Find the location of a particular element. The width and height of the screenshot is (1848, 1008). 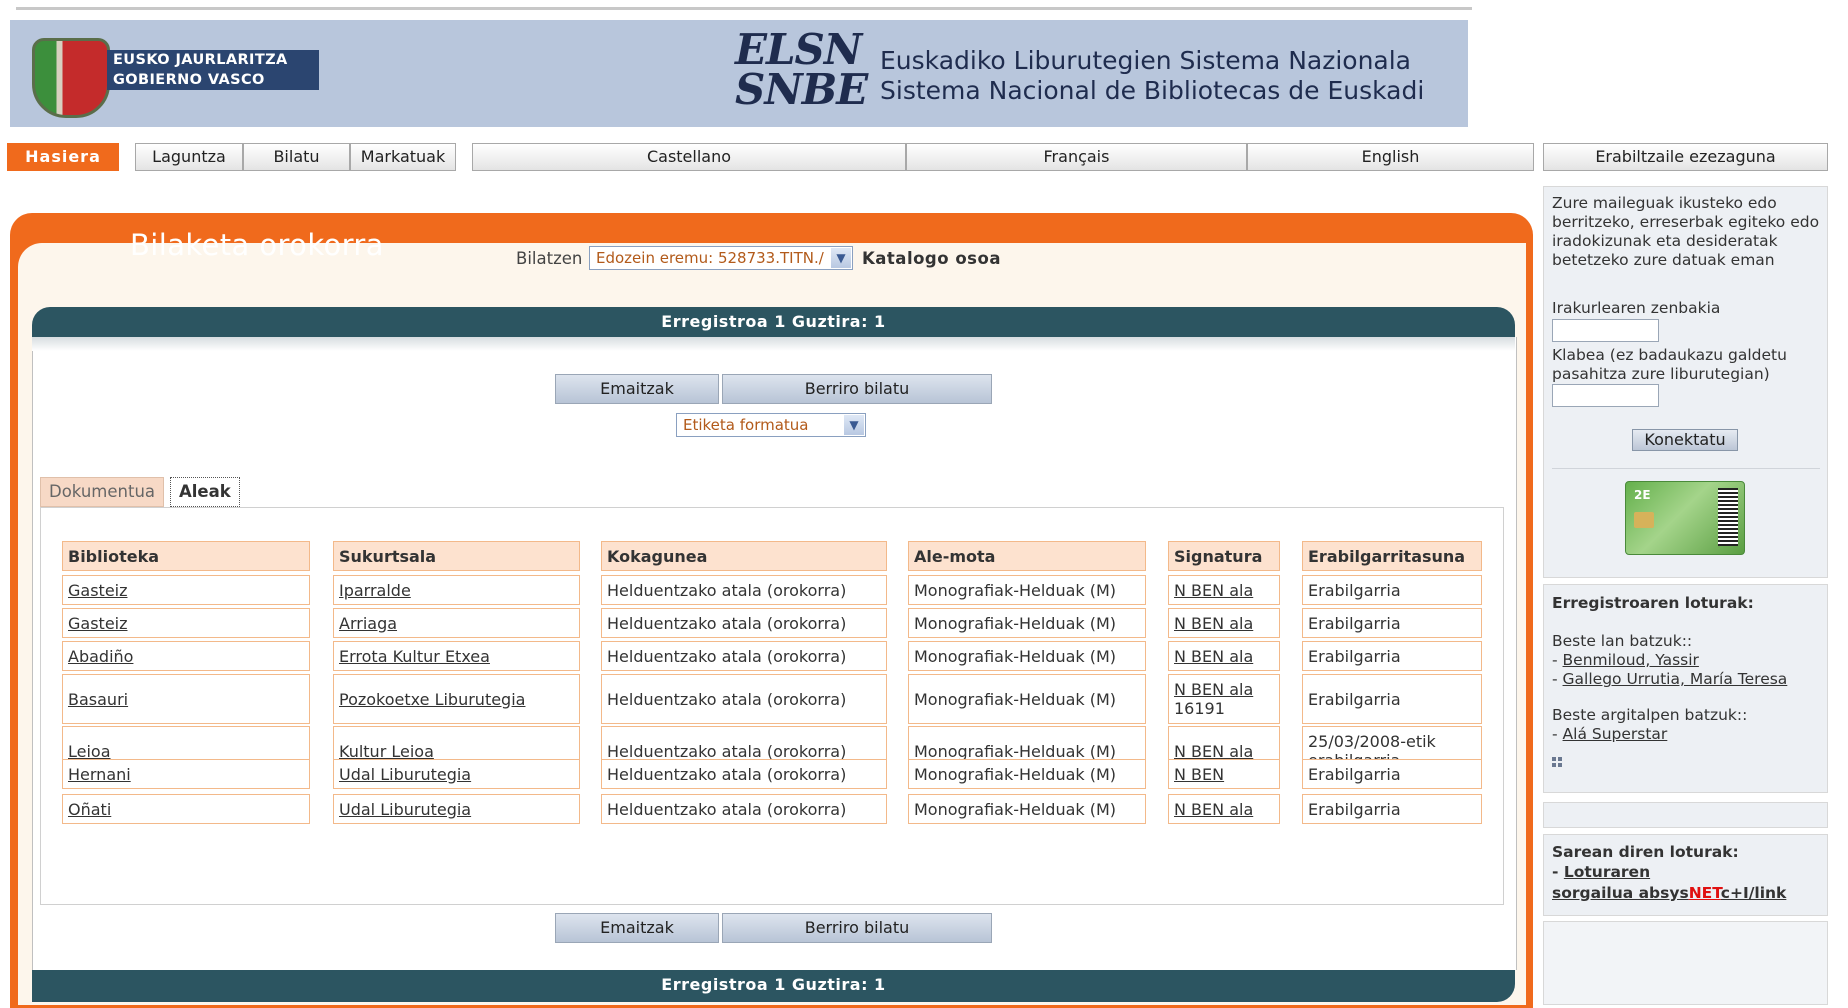

table-cell-signature: N BEN is located at coordinates (1224, 774).